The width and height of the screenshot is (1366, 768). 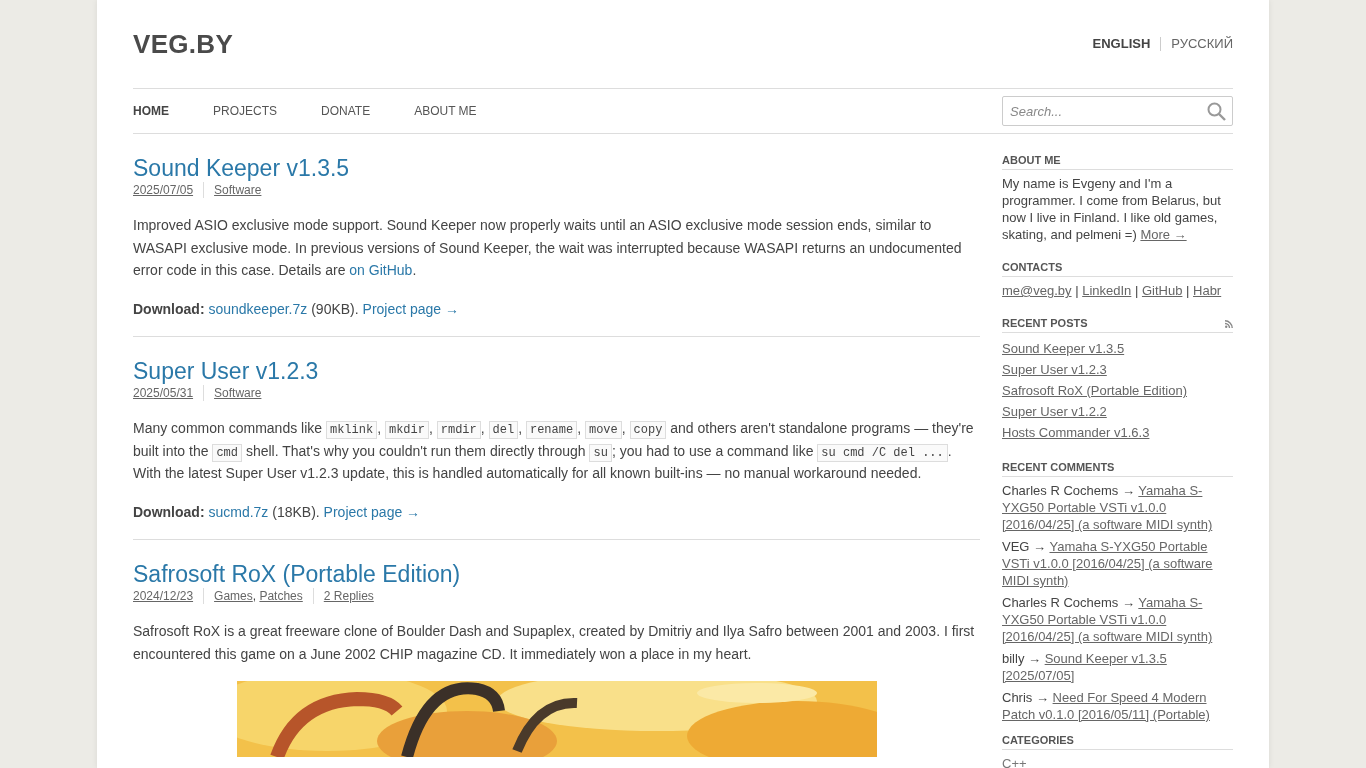 What do you see at coordinates (227, 452) in the screenshot?
I see `inline-code: cmd` at bounding box center [227, 452].